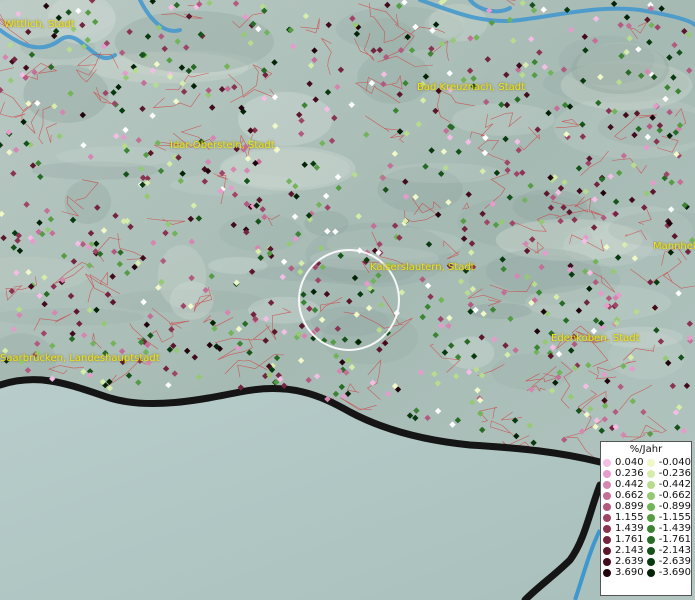 The height and width of the screenshot is (600, 695). Describe the element at coordinates (629, 561) in the screenshot. I see `legend-label: 2.639` at that location.